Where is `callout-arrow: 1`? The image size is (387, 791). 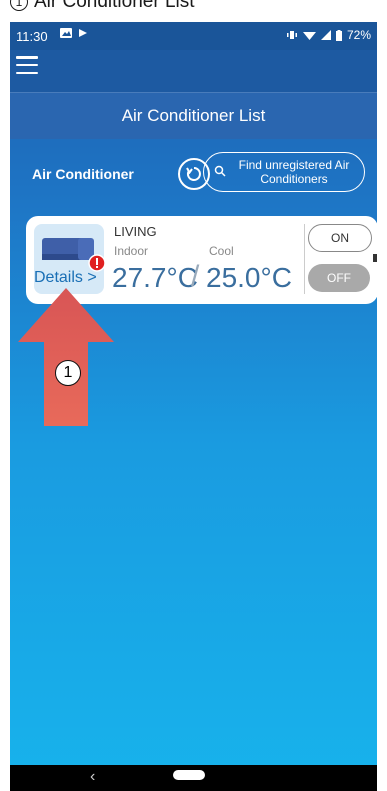
callout-arrow: 1 is located at coordinates (66, 357).